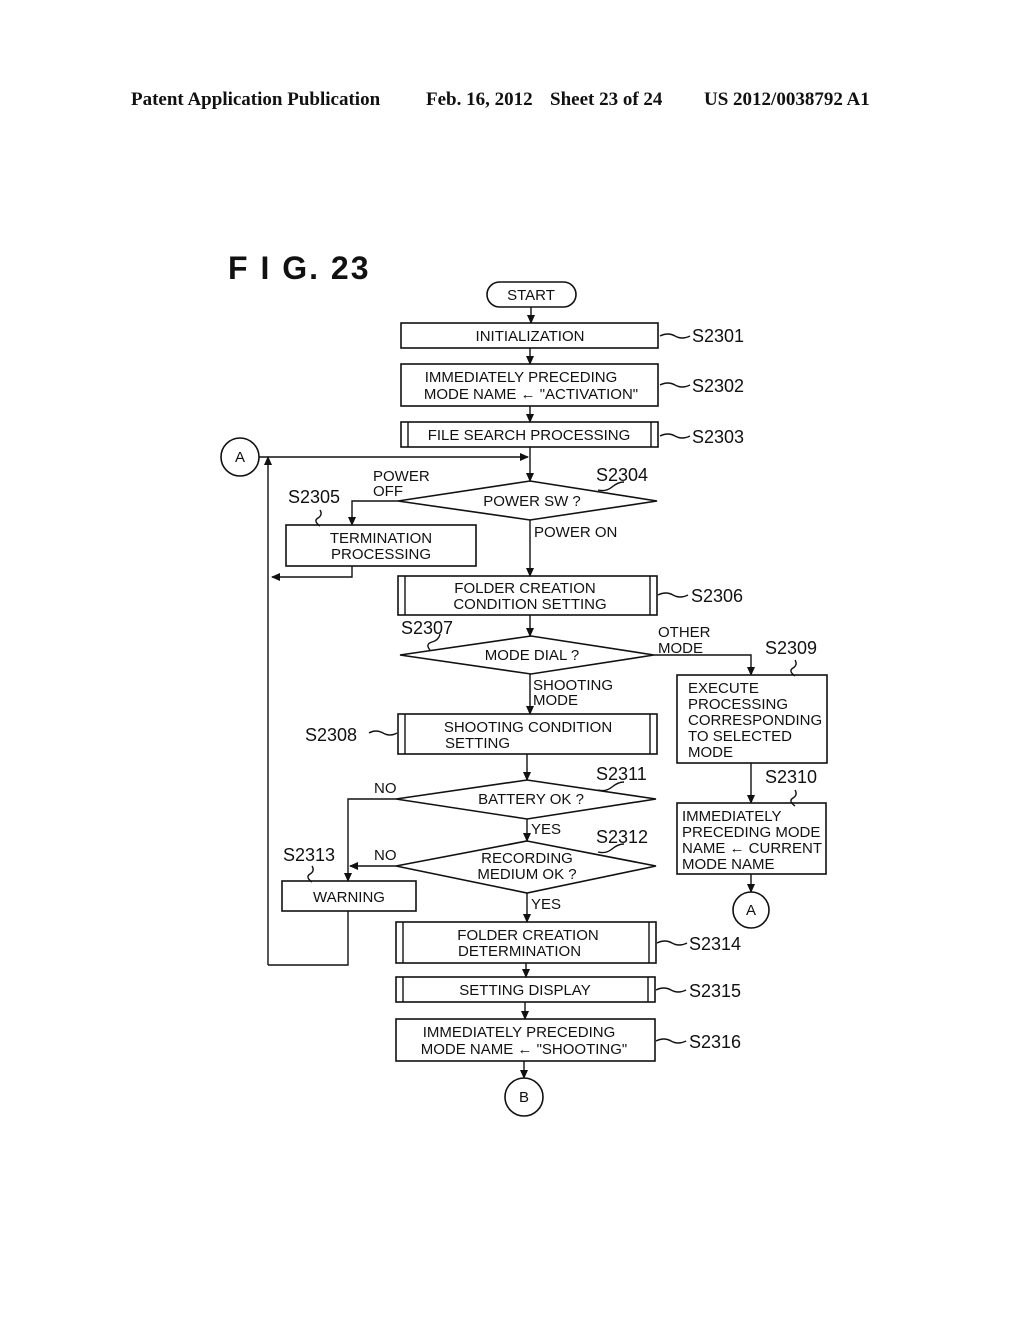 The width and height of the screenshot is (1024, 1320). I want to click on s2306-text-line2: CONDITION SETTING, so click(529, 604).